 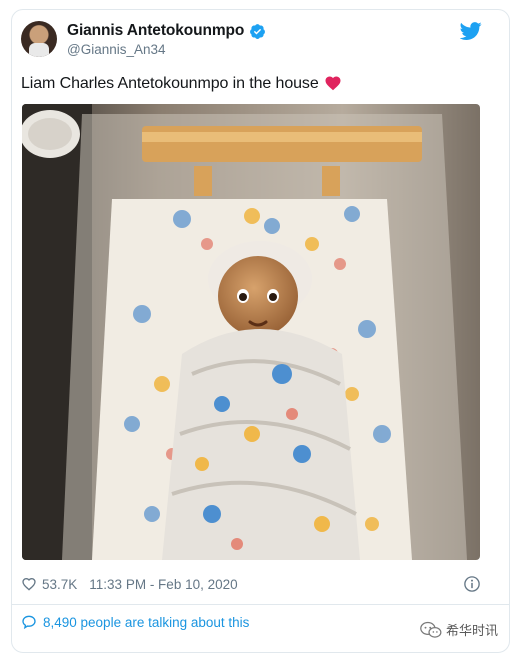 What do you see at coordinates (431, 629) in the screenshot?
I see `wechat-icon` at bounding box center [431, 629].